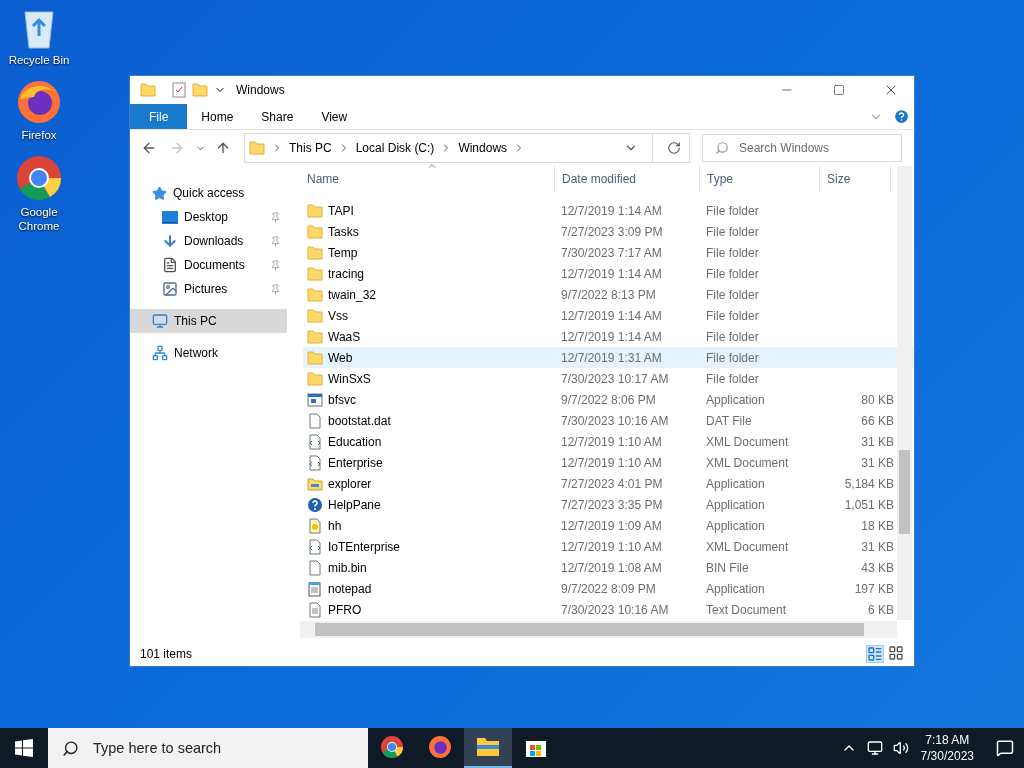  Describe the element at coordinates (611, 357) in the screenshot. I see `date-modified: 12/7/2019 1:31 AM` at that location.